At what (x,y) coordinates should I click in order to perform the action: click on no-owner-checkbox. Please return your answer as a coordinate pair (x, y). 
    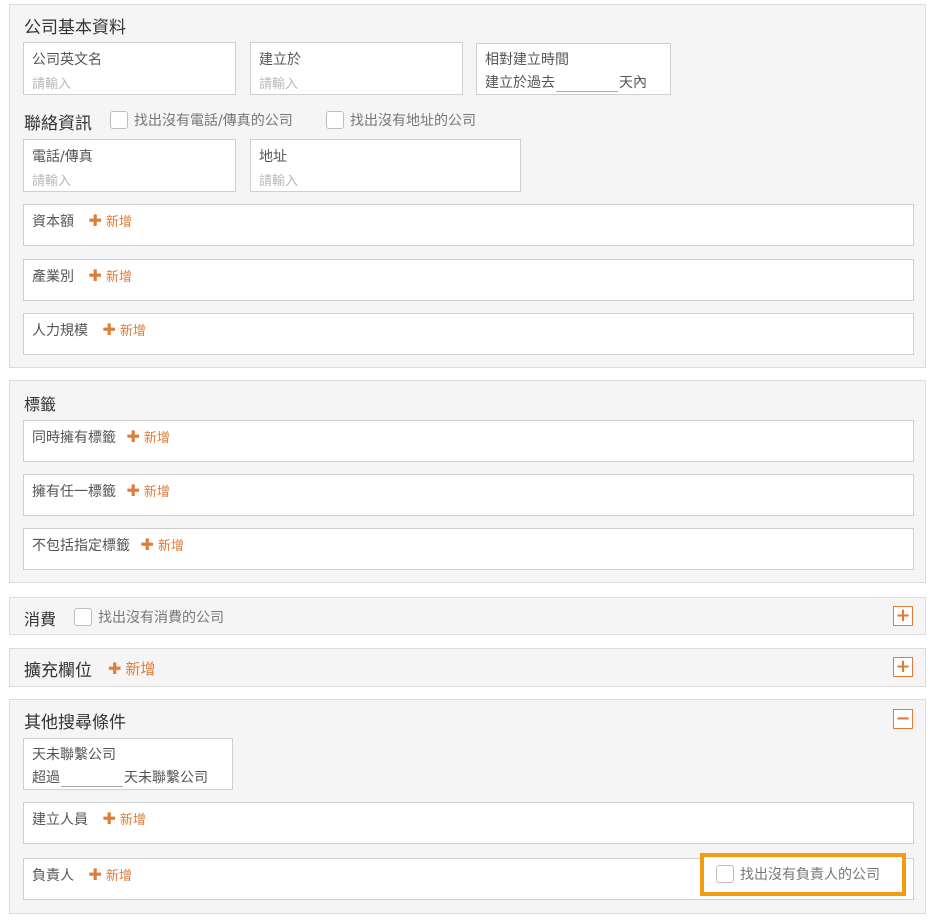
    Looking at the image, I should click on (725, 874).